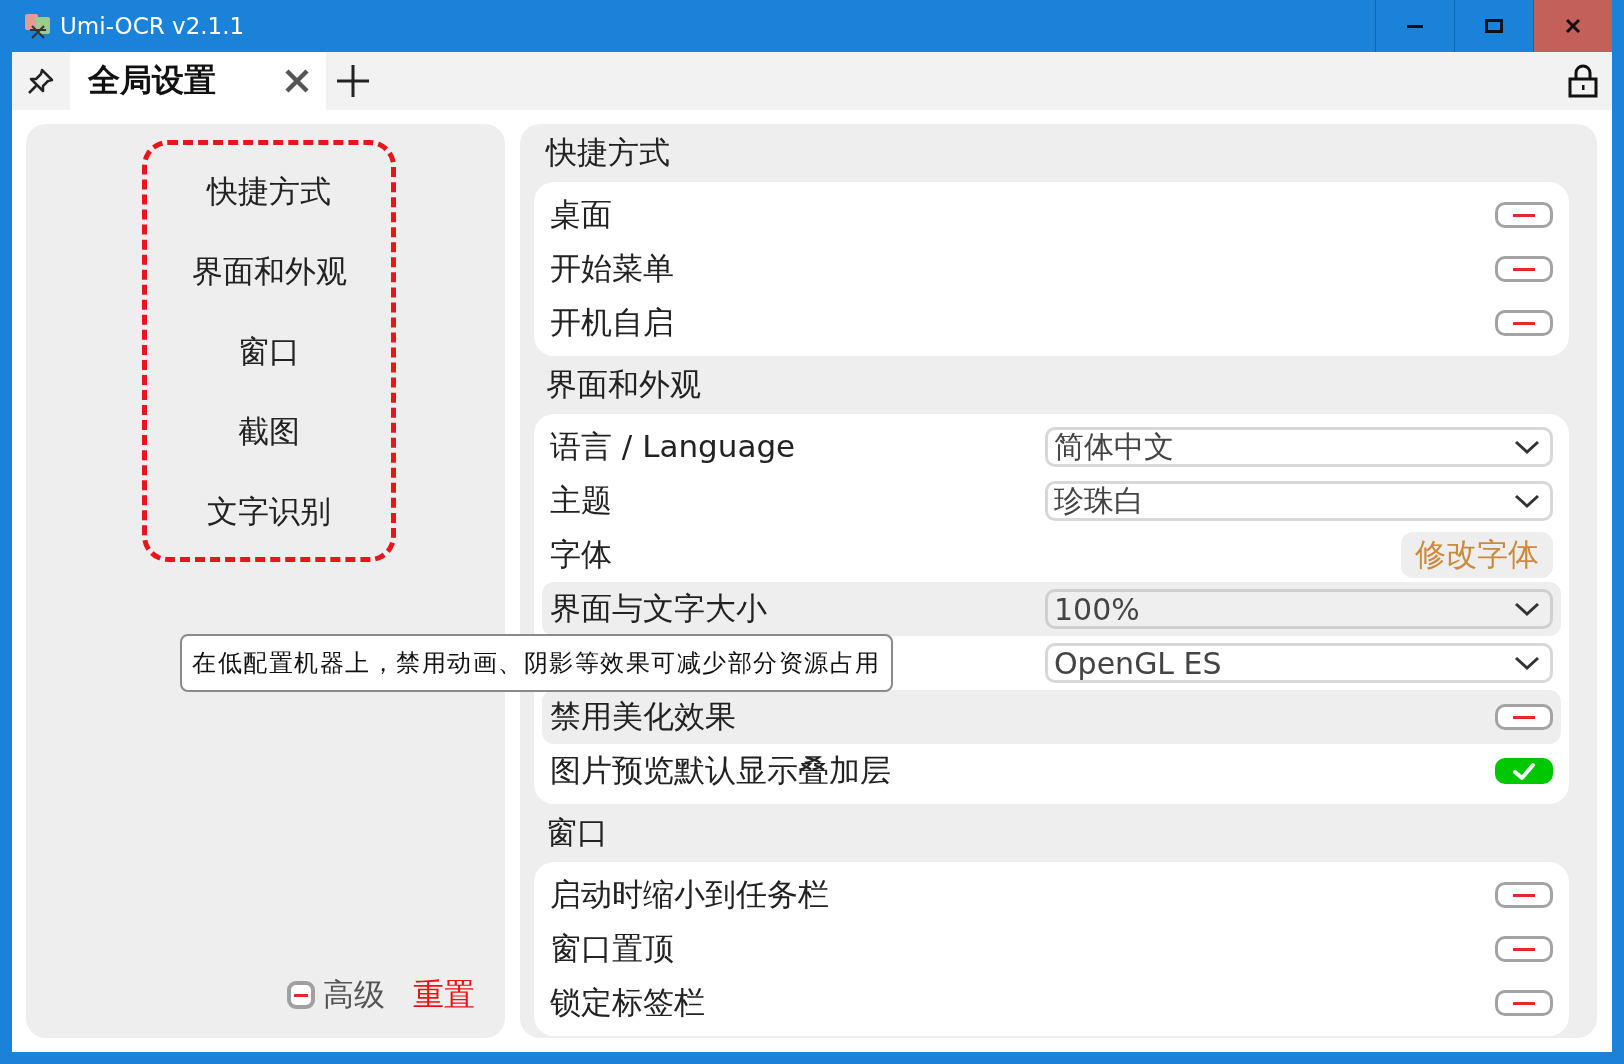 This screenshot has height=1064, width=1624. I want to click on setting-label: 开始菜单, so click(612, 268).